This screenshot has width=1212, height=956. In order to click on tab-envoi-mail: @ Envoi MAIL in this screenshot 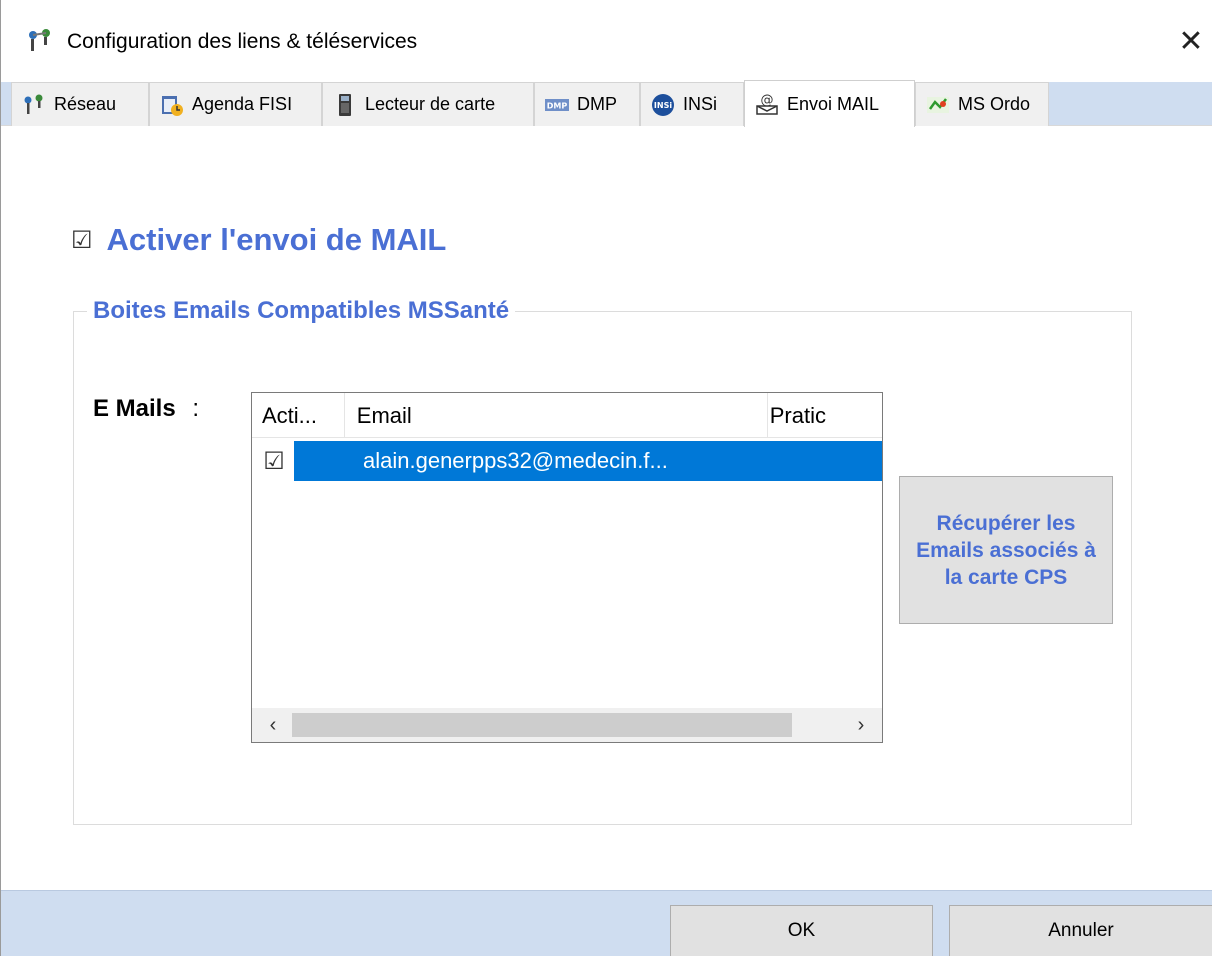, I will do `click(829, 103)`.